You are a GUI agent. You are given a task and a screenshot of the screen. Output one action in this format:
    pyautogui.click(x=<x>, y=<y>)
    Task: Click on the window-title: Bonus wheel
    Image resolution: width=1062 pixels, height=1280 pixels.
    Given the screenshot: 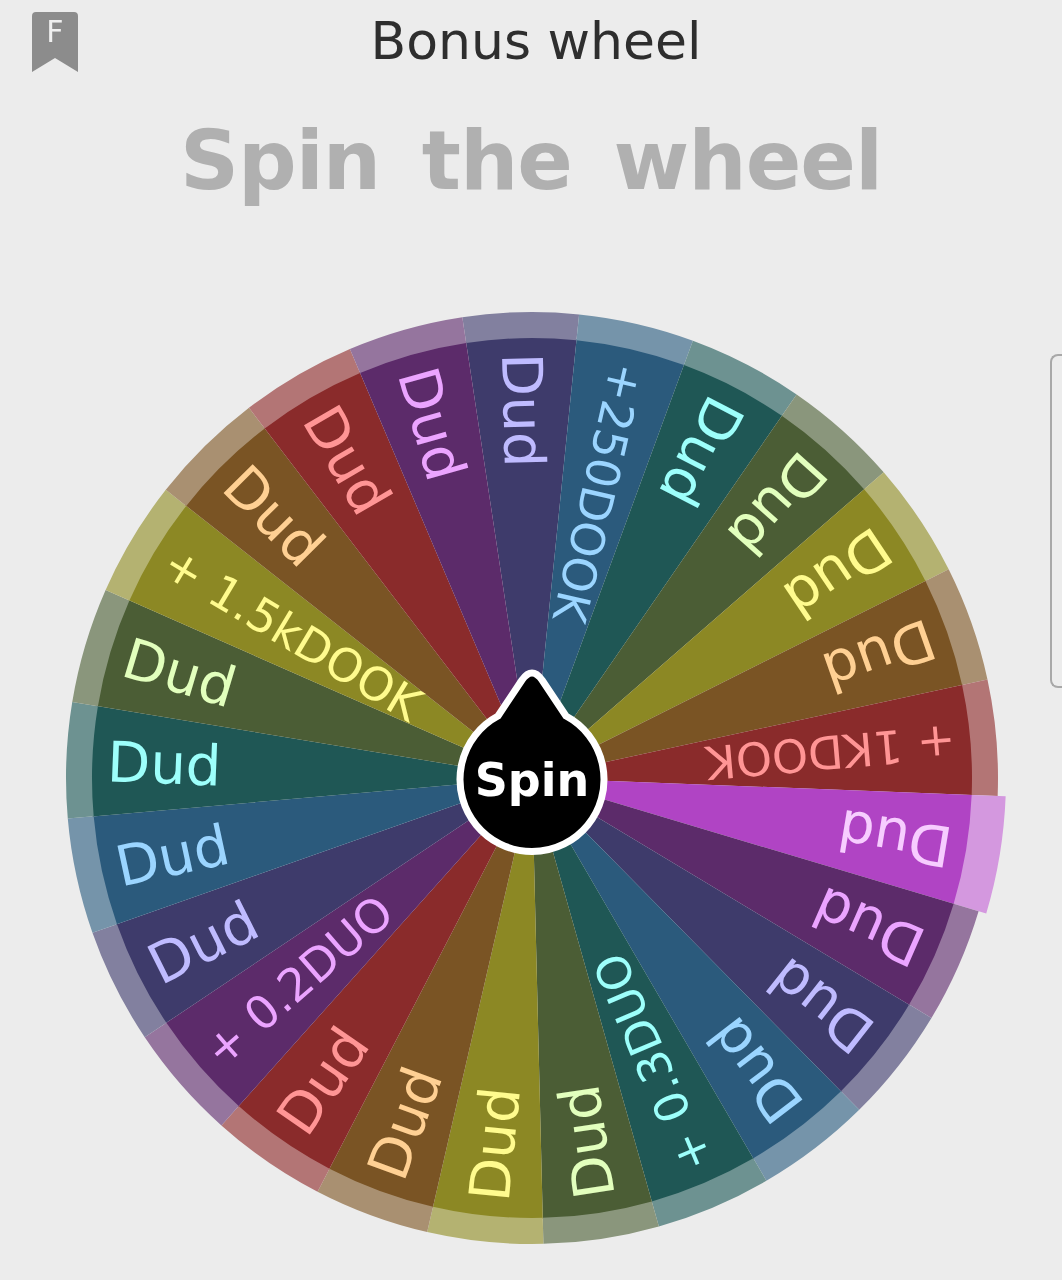 What is the action you would take?
    pyautogui.click(x=535, y=41)
    